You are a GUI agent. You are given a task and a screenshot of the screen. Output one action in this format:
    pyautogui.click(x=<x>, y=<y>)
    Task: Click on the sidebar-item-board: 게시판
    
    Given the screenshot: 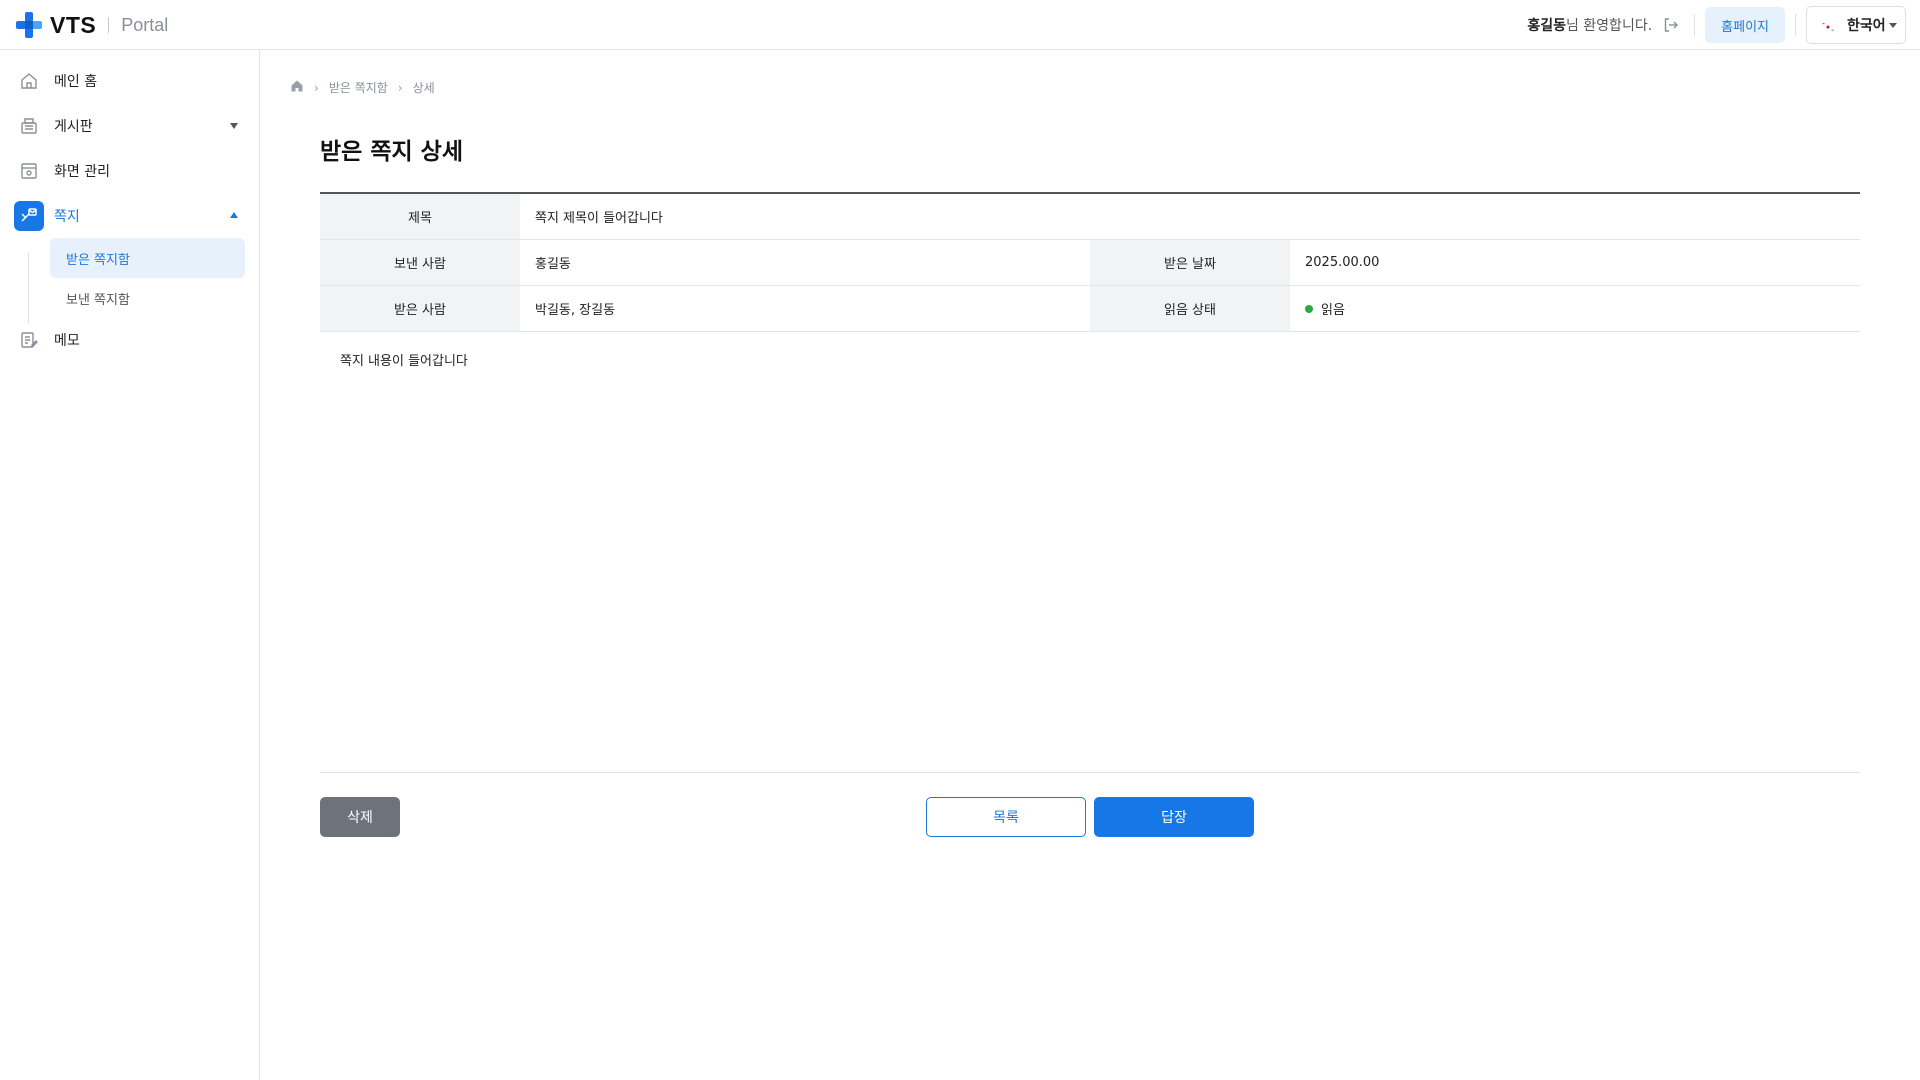 What is the action you would take?
    pyautogui.click(x=130, y=126)
    